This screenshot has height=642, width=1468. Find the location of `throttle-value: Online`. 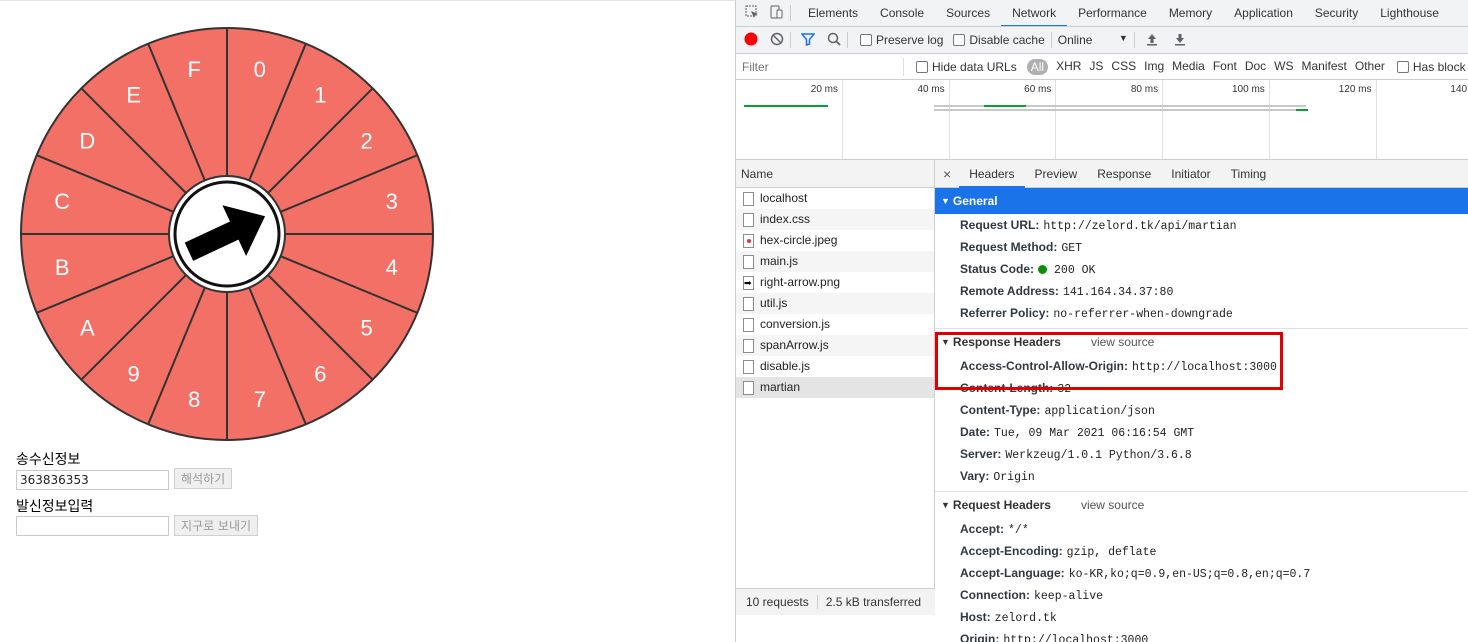

throttle-value: Online is located at coordinates (1075, 40).